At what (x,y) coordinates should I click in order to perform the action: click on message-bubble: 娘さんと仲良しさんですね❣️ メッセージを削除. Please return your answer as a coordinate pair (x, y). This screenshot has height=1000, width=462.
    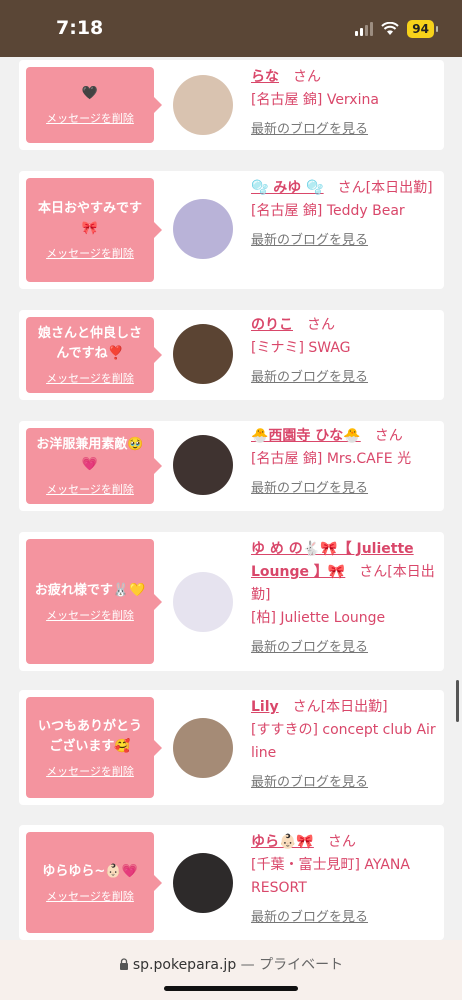
    Looking at the image, I should click on (94, 355).